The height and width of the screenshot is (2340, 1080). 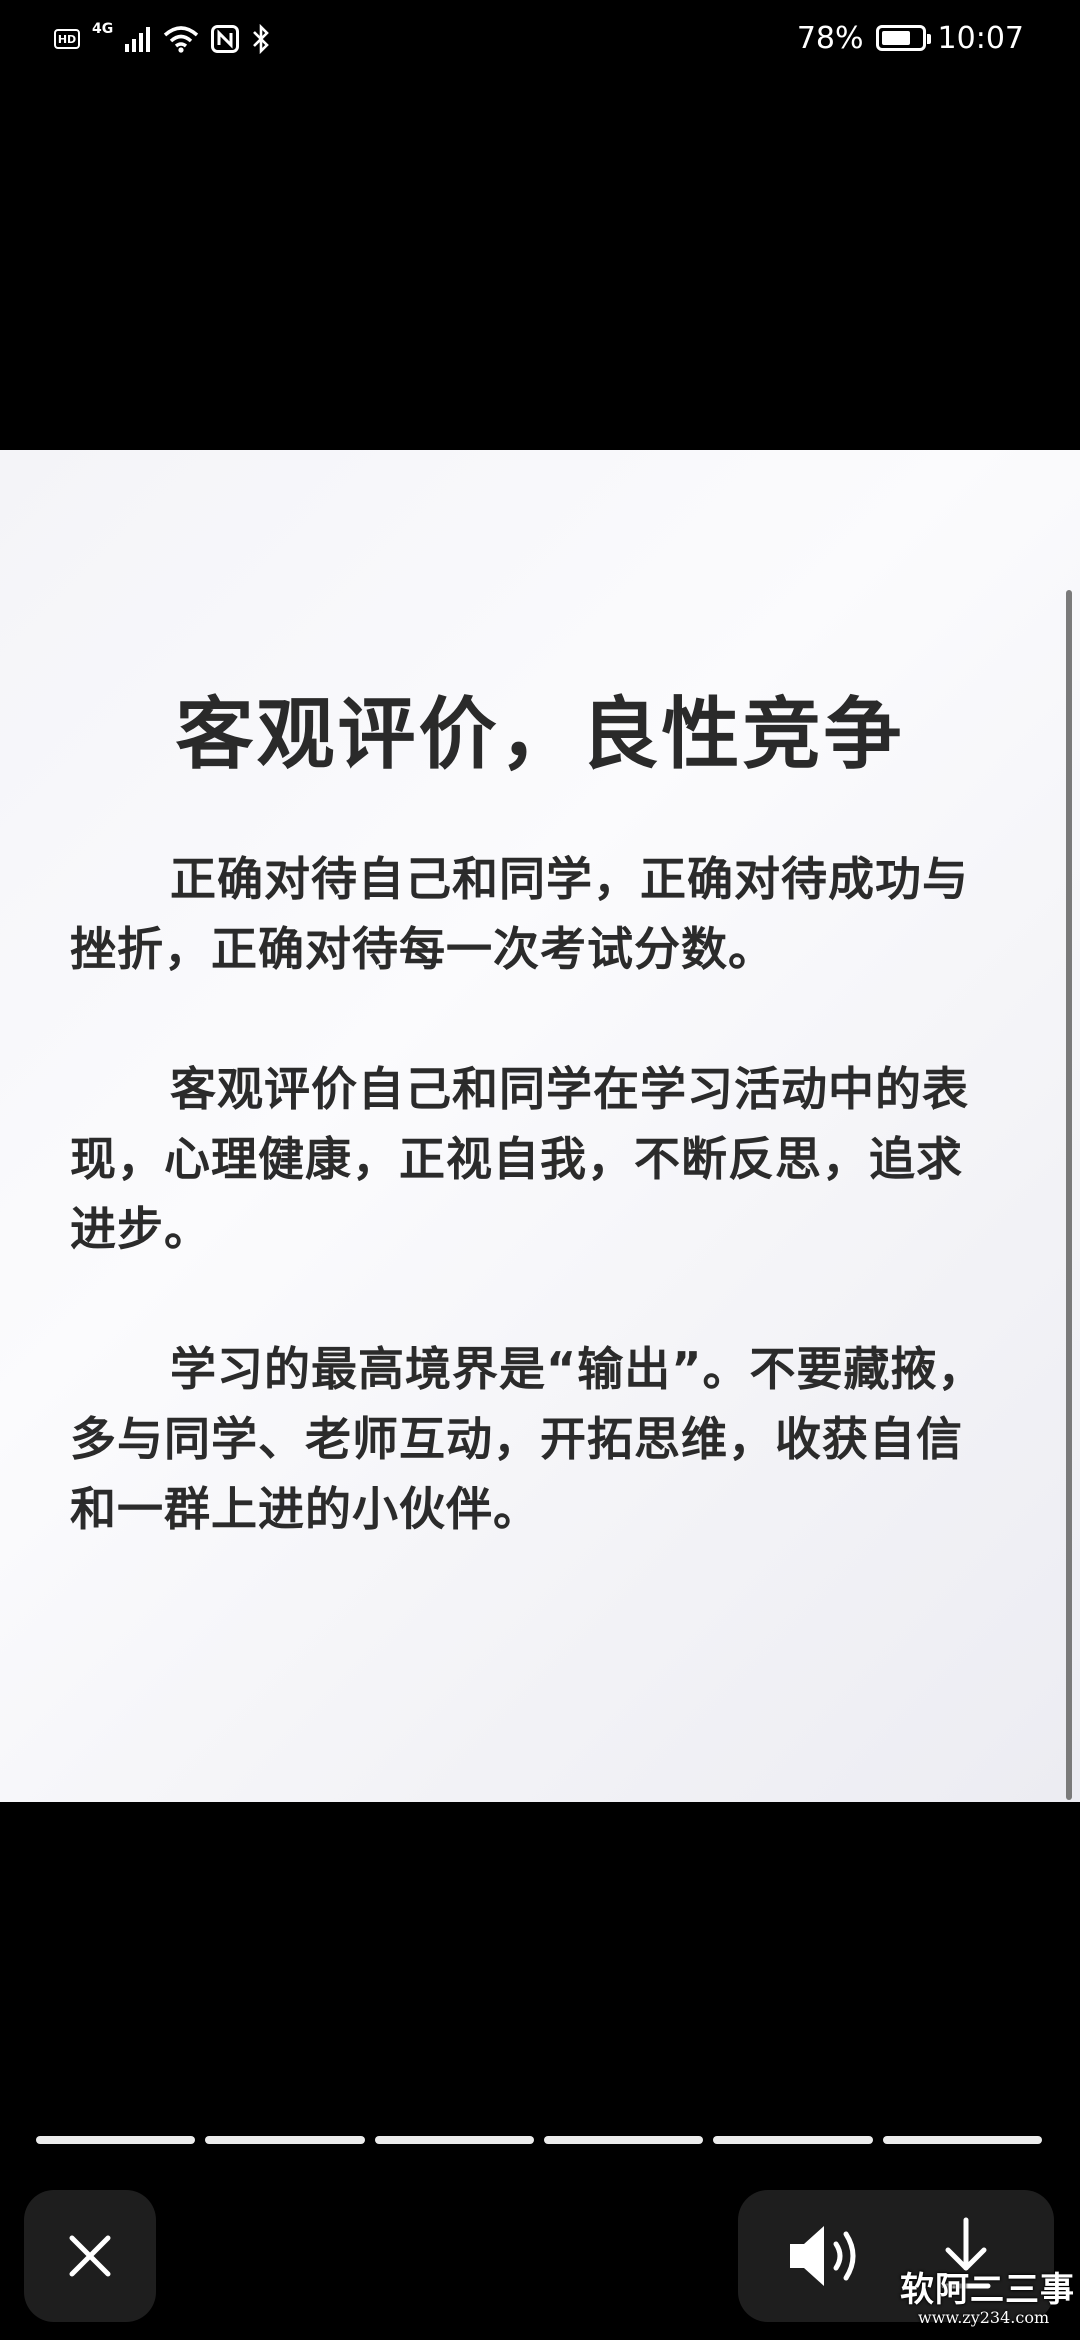 I want to click on close-icon, so click(x=90, y=2256).